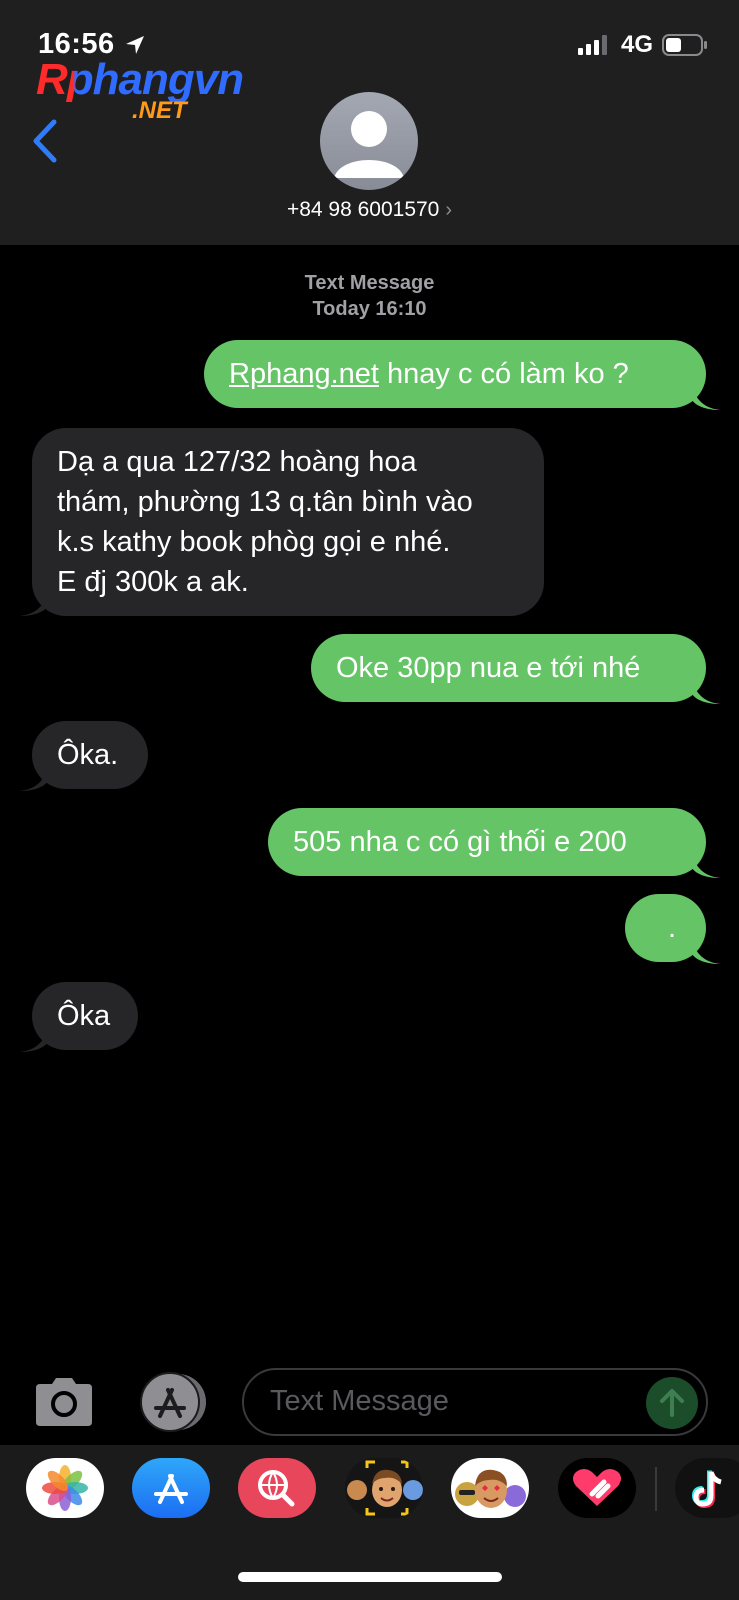  I want to click on network-type: 4G, so click(637, 44).